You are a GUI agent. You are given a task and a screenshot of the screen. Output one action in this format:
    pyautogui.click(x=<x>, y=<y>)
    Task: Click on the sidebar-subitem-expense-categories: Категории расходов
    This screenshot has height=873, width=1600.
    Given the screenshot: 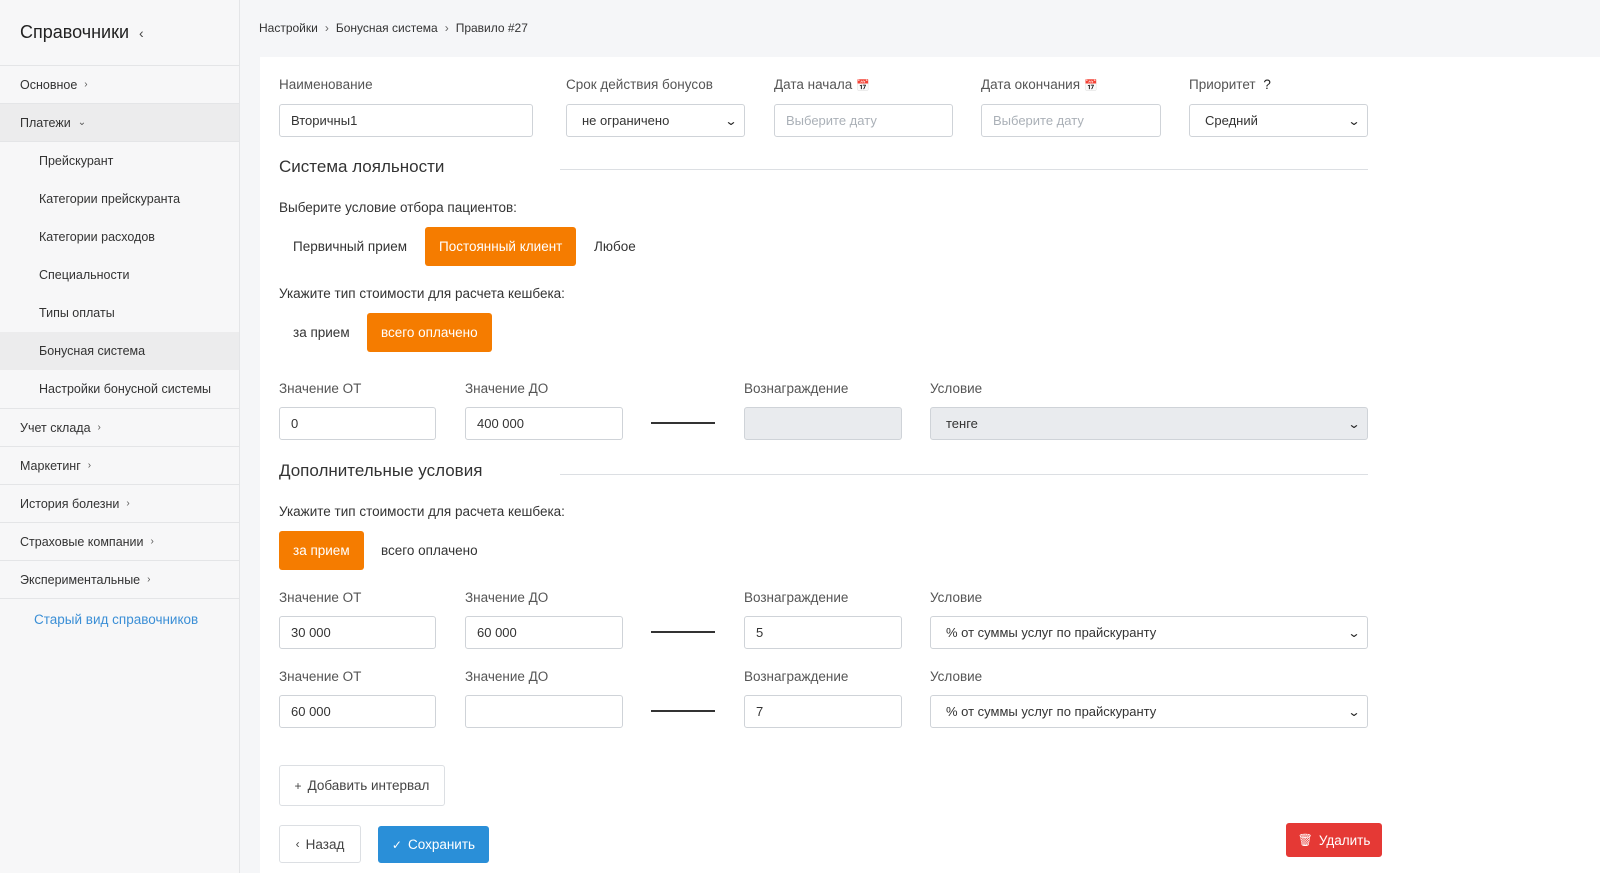 What is the action you would take?
    pyautogui.click(x=119, y=237)
    